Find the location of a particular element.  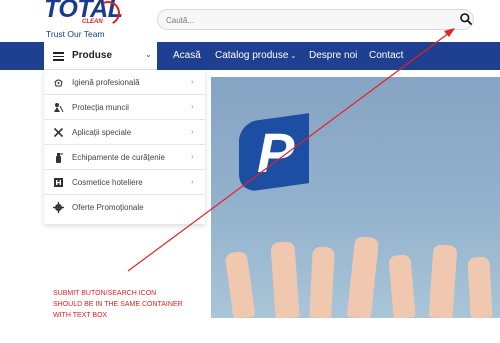

menu-item-hotel-cosmetics: Cosmetice hoteliere › is located at coordinates (124, 182).